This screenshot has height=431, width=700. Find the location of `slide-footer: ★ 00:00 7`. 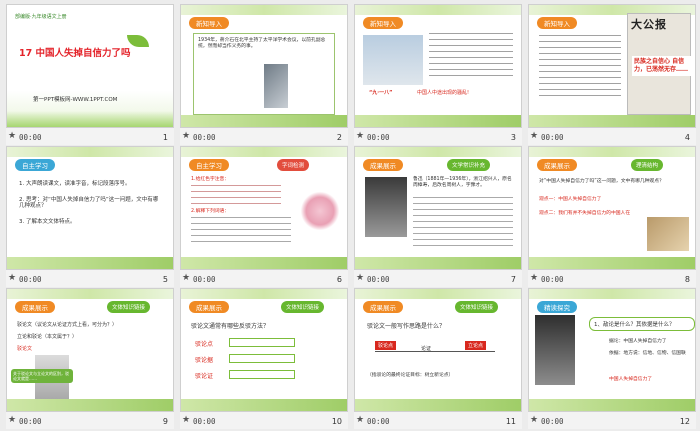

slide-footer: ★ 00:00 7 is located at coordinates (438, 278).